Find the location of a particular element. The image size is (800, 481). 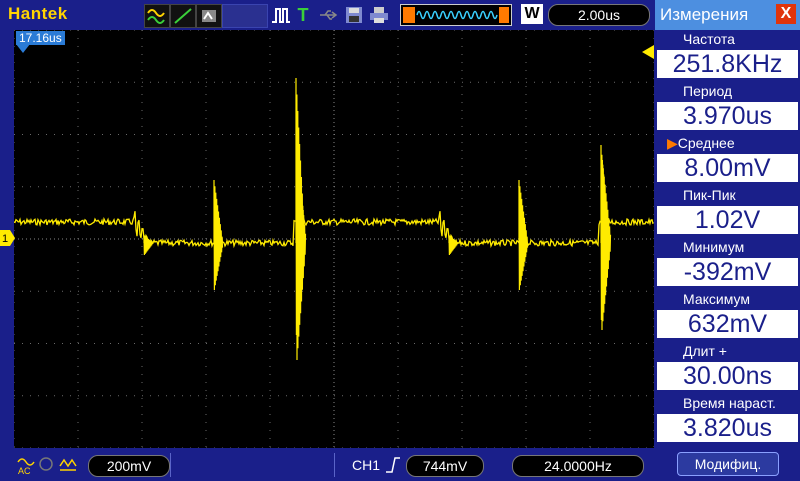

volts-per-div-readout: 200mV is located at coordinates (129, 466).